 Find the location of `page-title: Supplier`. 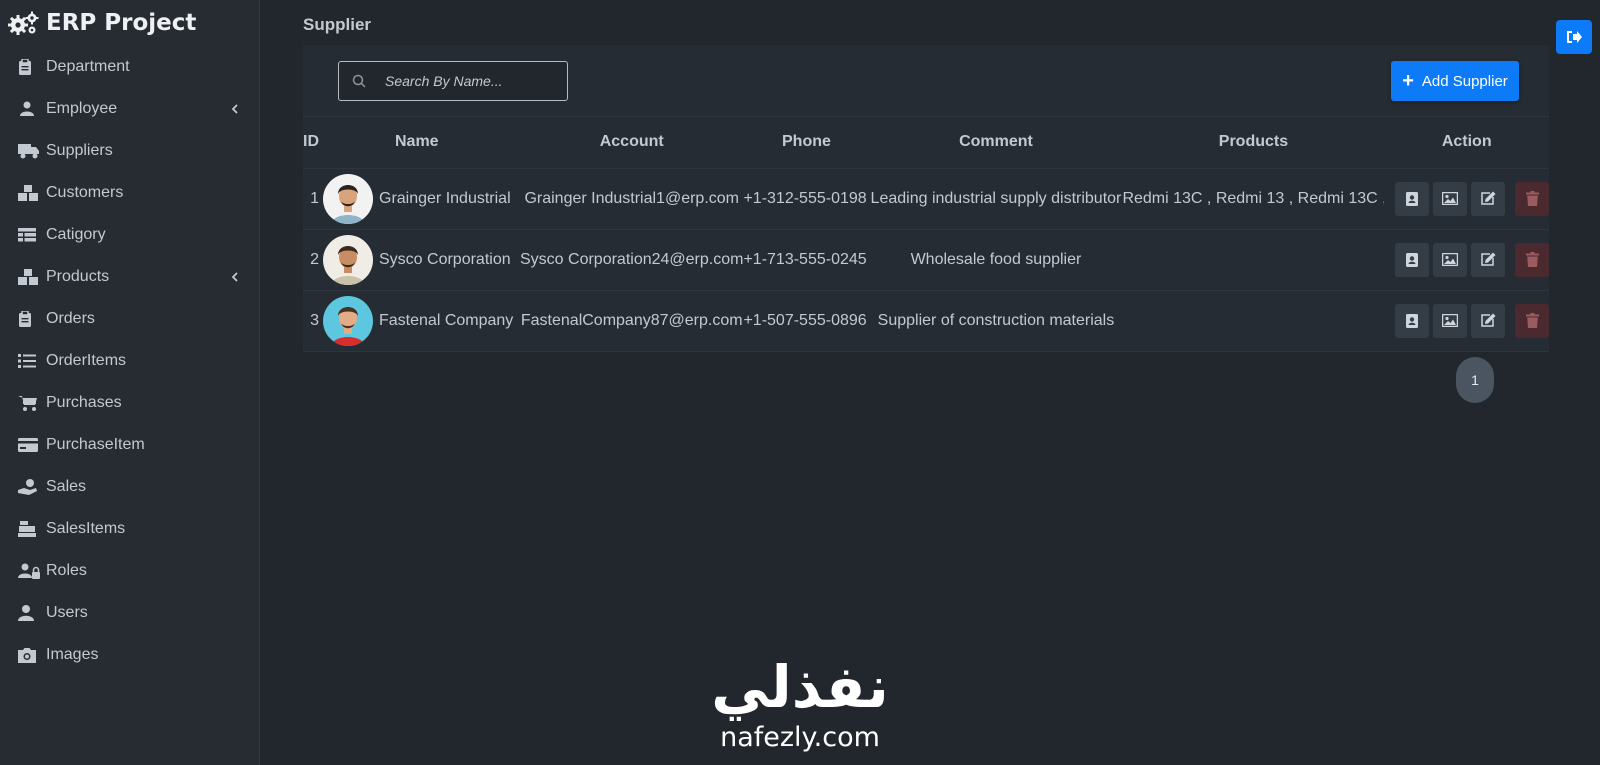

page-title: Supplier is located at coordinates (337, 24).